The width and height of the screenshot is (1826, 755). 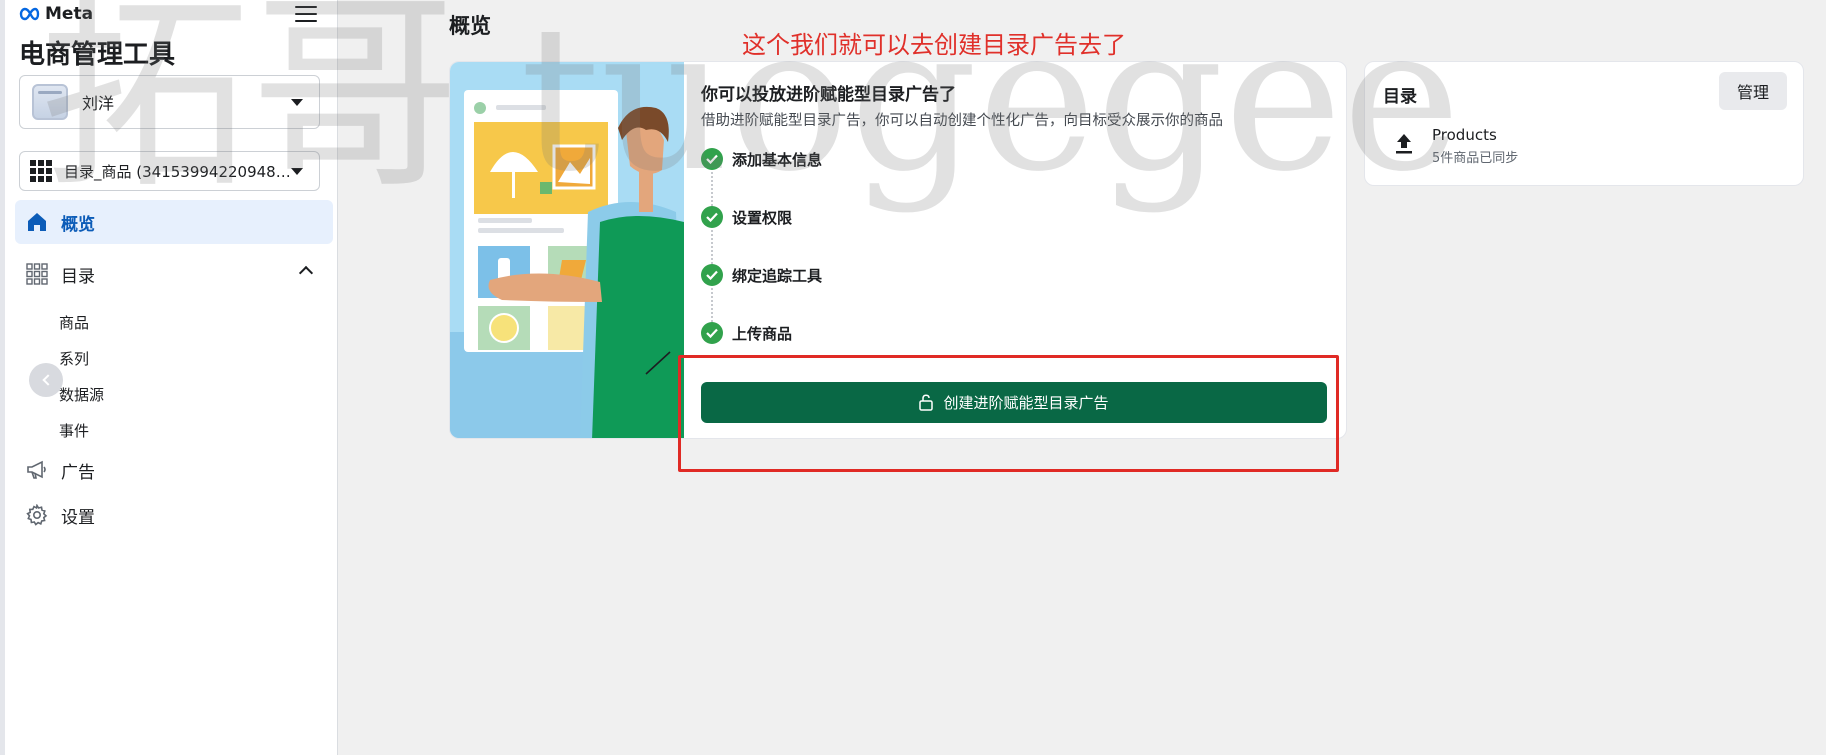 What do you see at coordinates (169, 102) in the screenshot?
I see `account-selector: 刘洋` at bounding box center [169, 102].